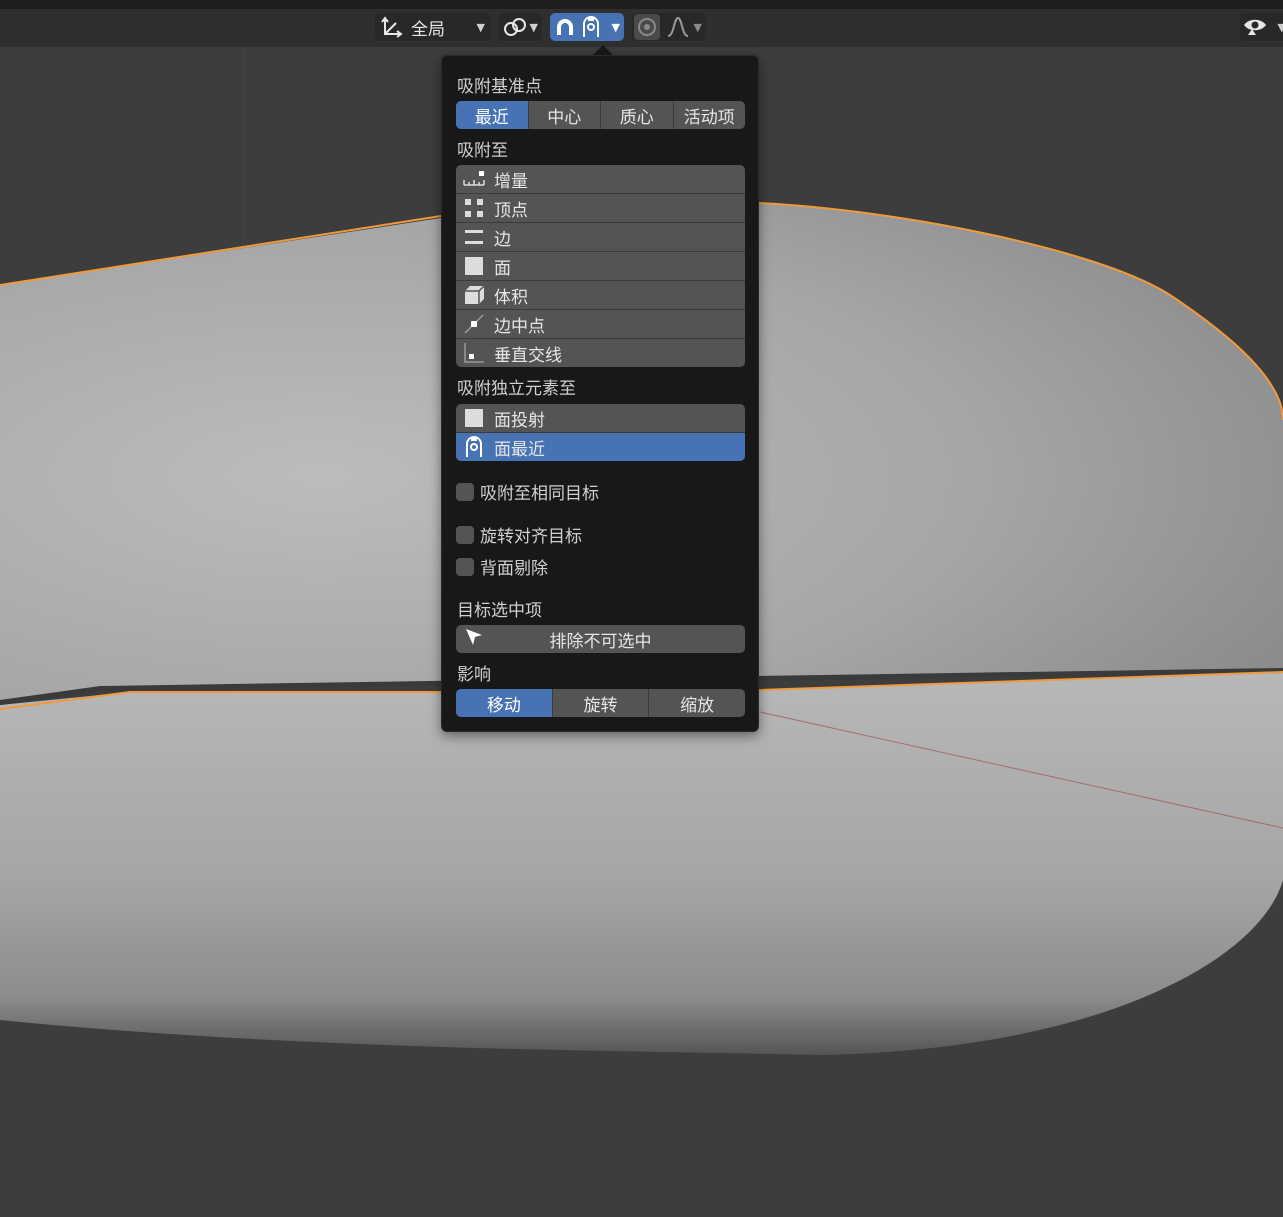 This screenshot has width=1283, height=1217. What do you see at coordinates (474, 447) in the screenshot?
I see `face-nearest-icon` at bounding box center [474, 447].